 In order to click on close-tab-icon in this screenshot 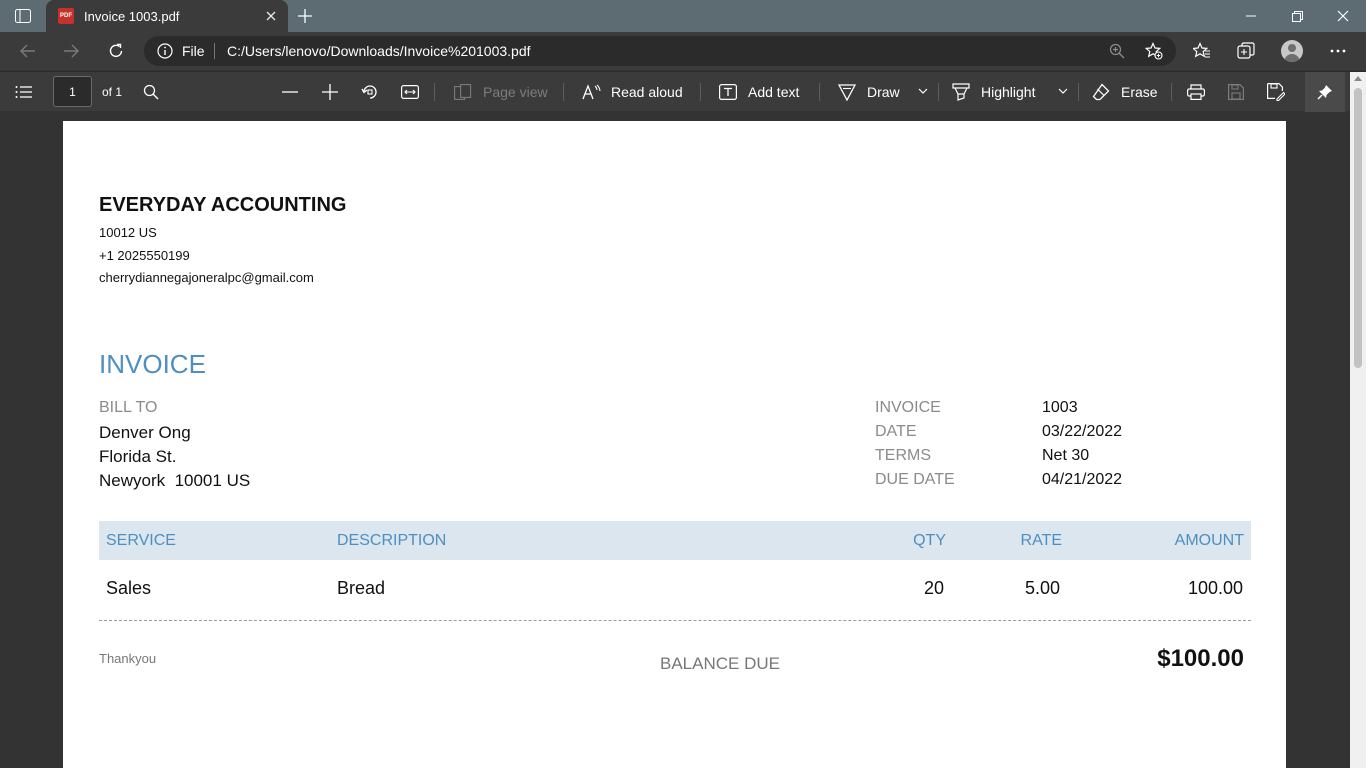, I will do `click(271, 16)`.